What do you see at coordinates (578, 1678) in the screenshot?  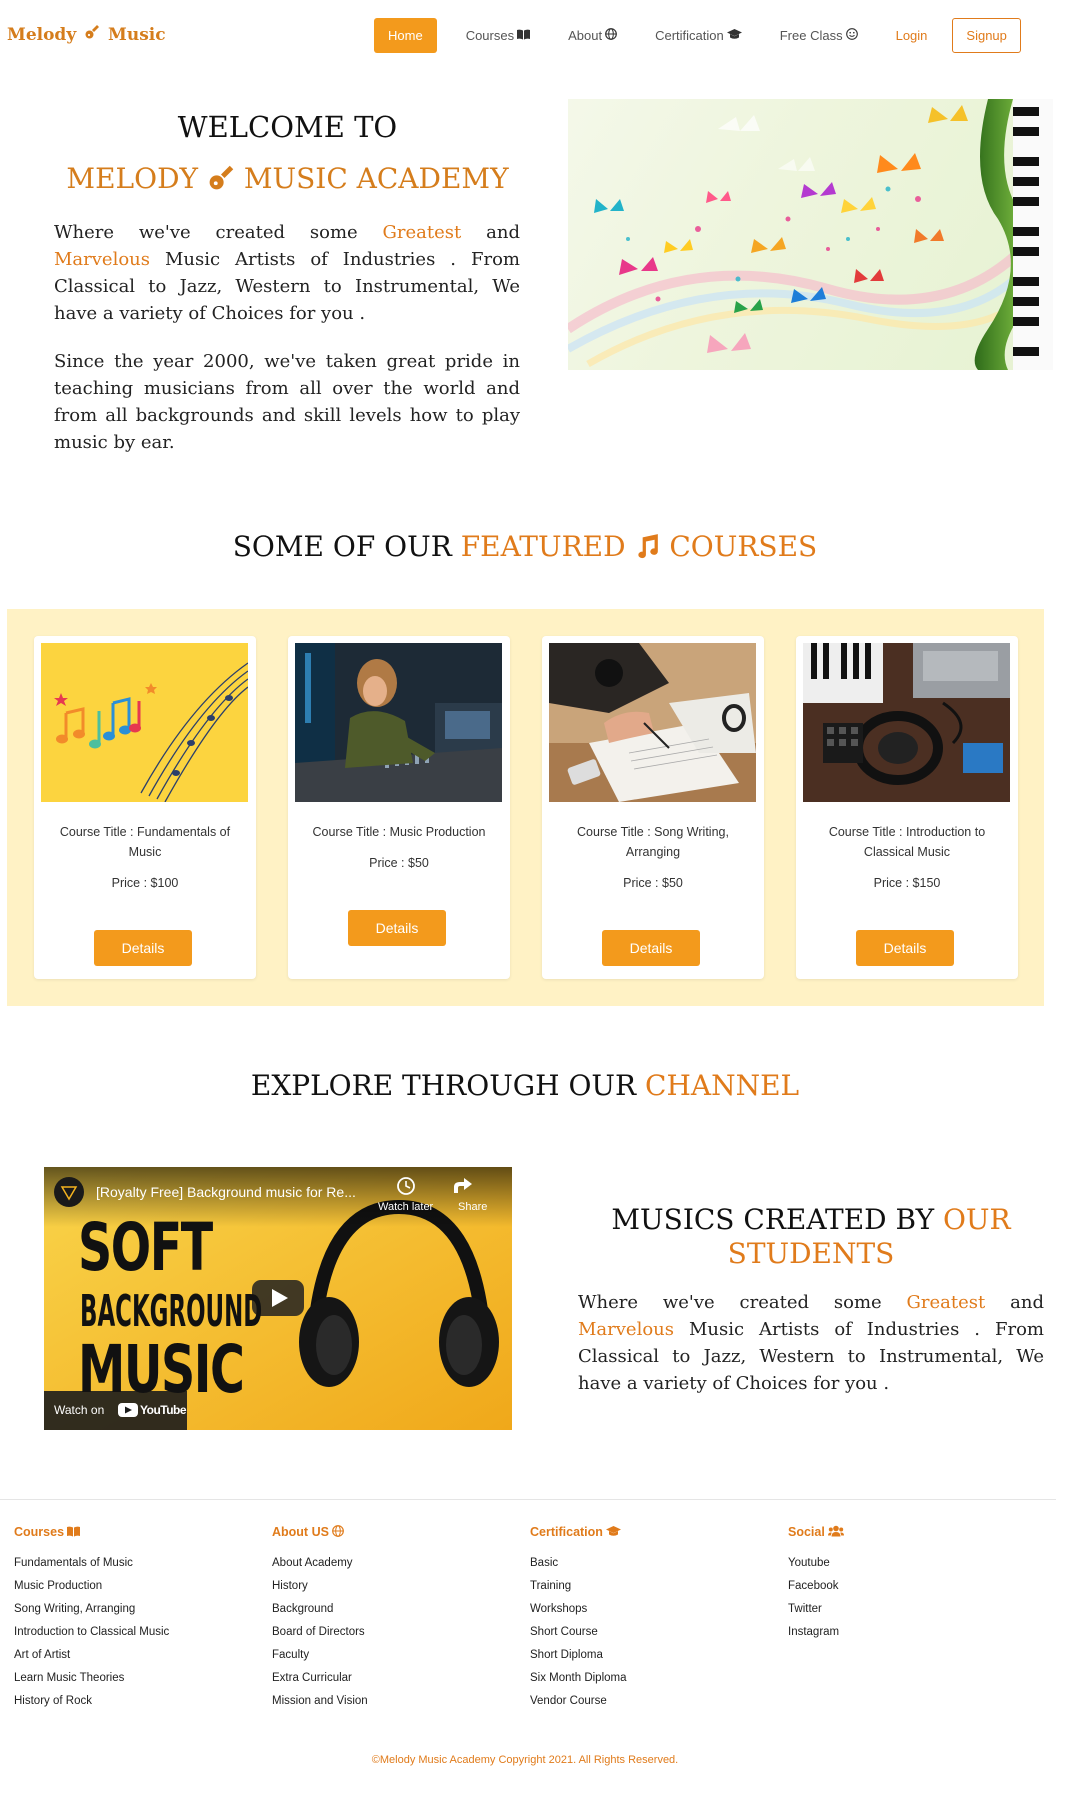 I see `footer-link: Six Month Diploma` at bounding box center [578, 1678].